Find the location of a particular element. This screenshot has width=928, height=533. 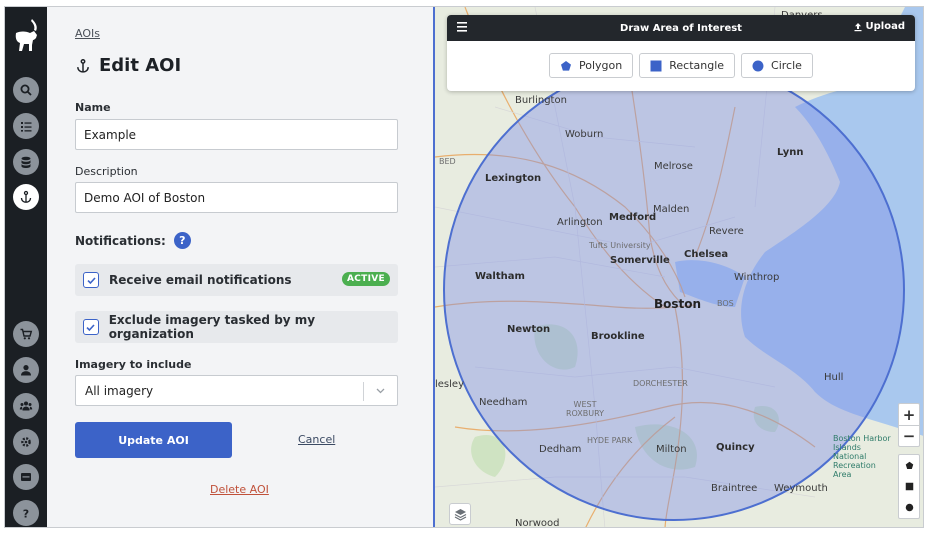

archive-icon is located at coordinates (26, 477).